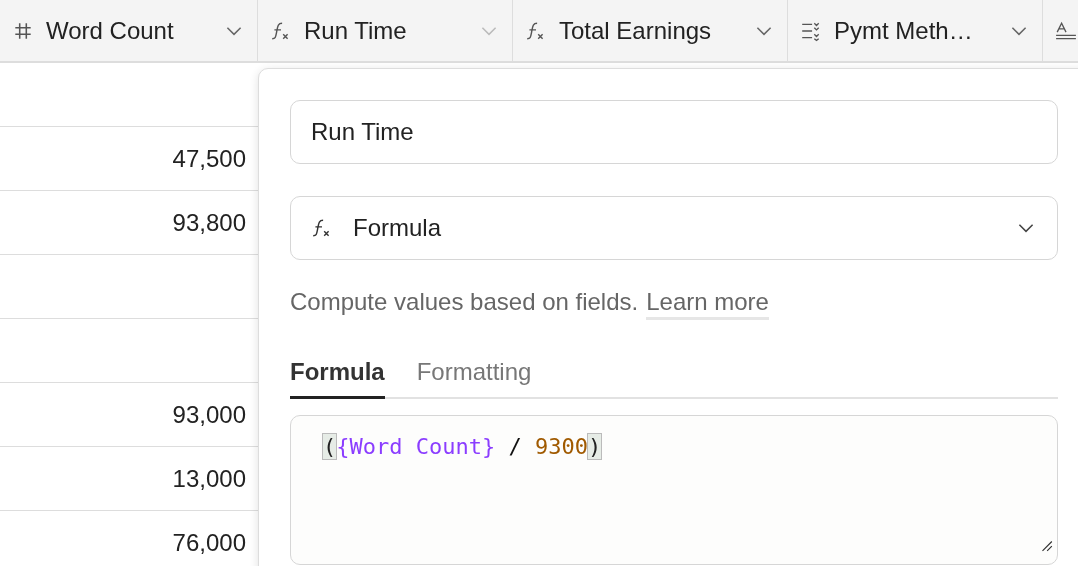 This screenshot has width=1078, height=566. I want to click on column-header: Total Earnings, so click(650, 30).